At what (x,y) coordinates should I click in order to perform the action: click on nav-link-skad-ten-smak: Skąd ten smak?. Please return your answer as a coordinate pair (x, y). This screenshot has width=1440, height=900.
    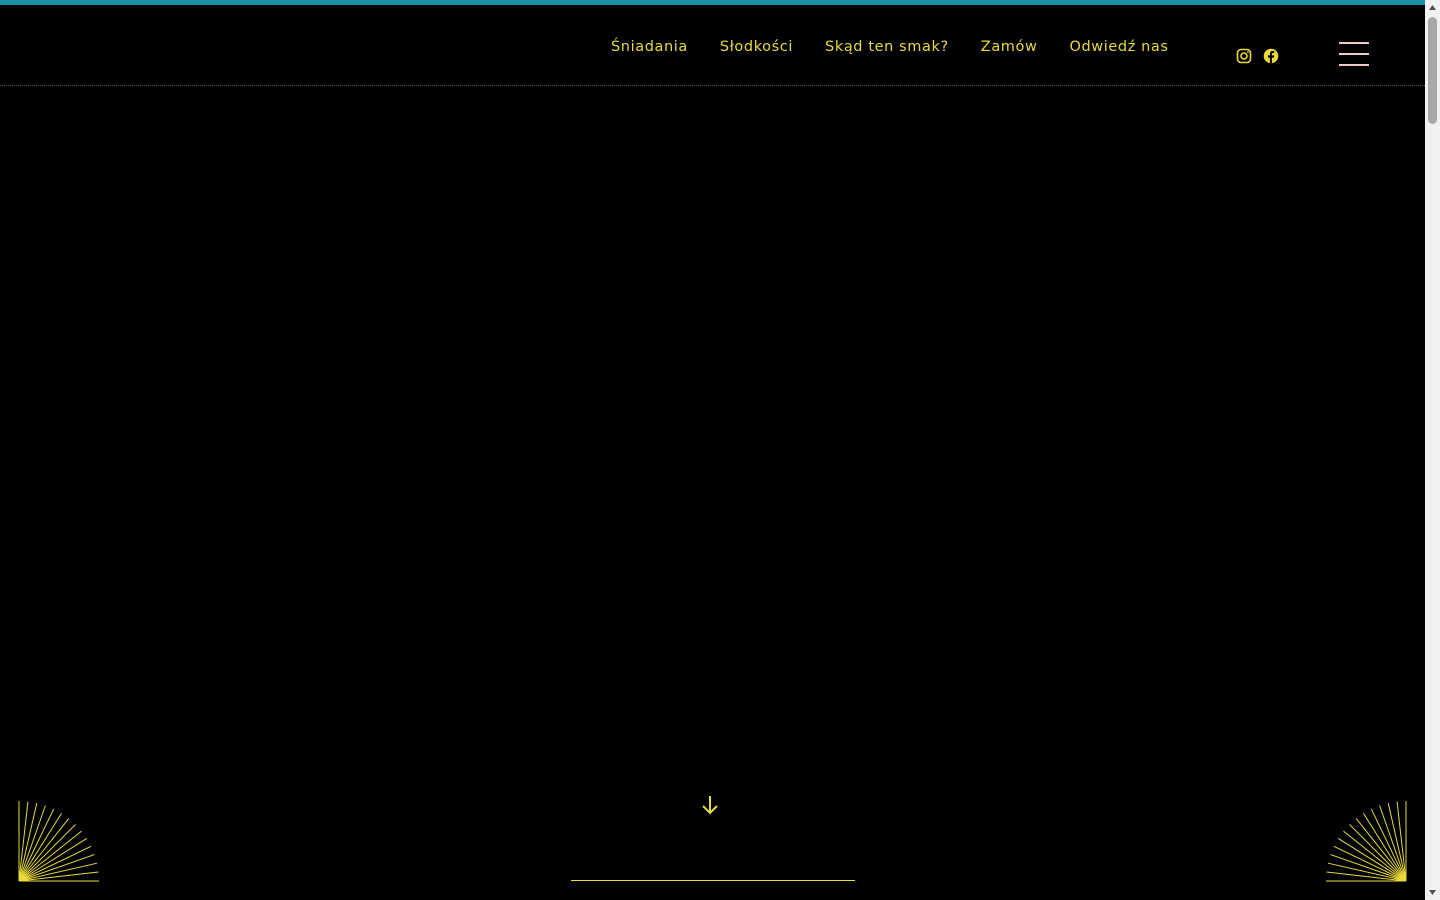
    Looking at the image, I should click on (887, 47).